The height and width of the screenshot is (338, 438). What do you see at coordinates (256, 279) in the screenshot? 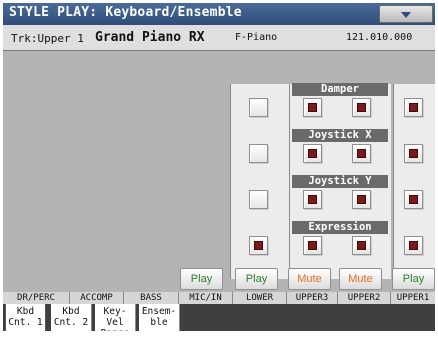
I see `lower-play-button: Play` at bounding box center [256, 279].